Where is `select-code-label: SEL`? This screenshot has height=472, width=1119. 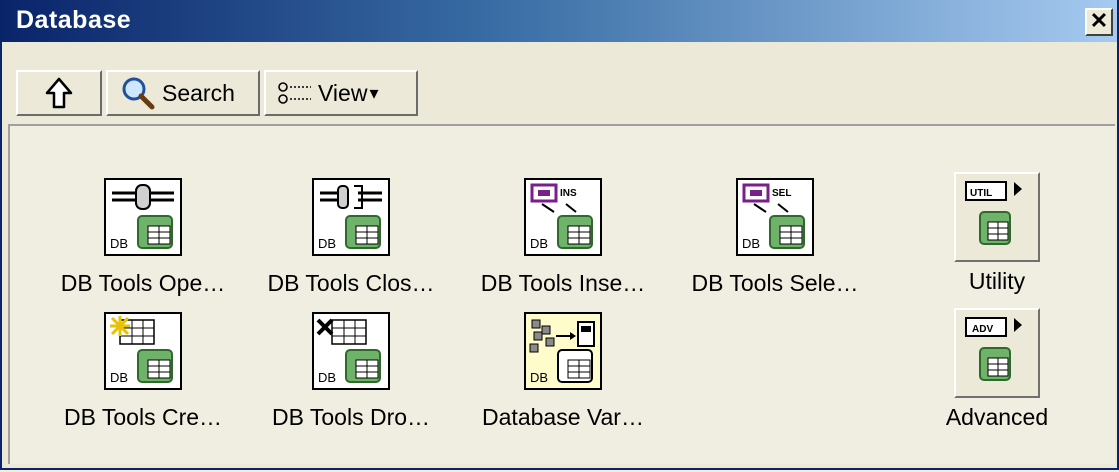 select-code-label: SEL is located at coordinates (781, 193).